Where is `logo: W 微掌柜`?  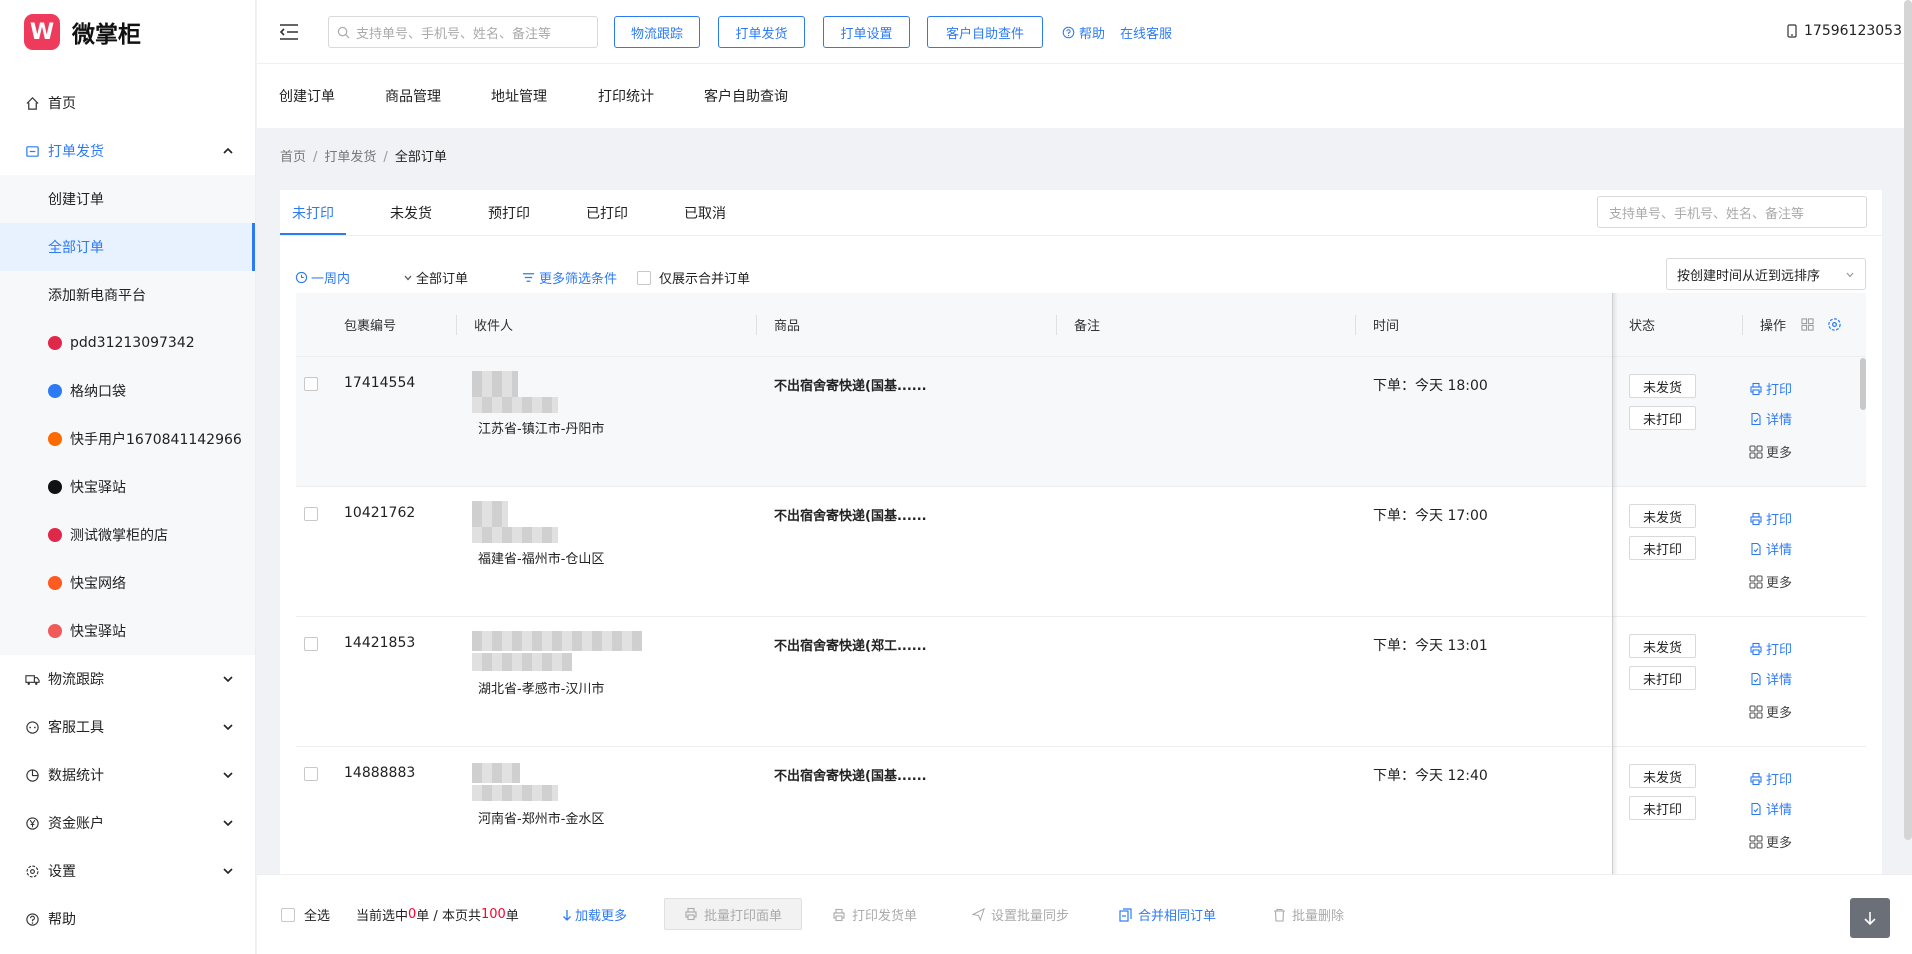
logo: W 微掌柜 is located at coordinates (127, 32).